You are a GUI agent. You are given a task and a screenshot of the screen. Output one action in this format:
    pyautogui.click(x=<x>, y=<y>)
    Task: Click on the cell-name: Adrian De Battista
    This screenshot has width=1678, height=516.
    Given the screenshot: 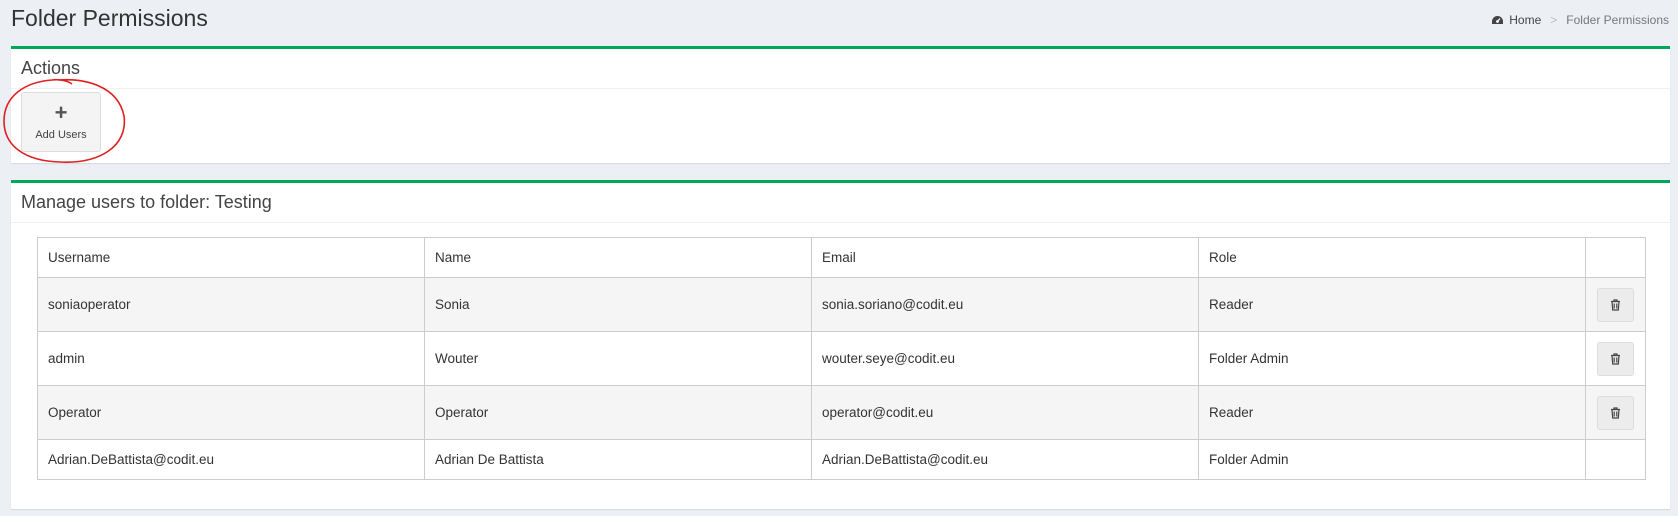 What is the action you would take?
    pyautogui.click(x=618, y=459)
    